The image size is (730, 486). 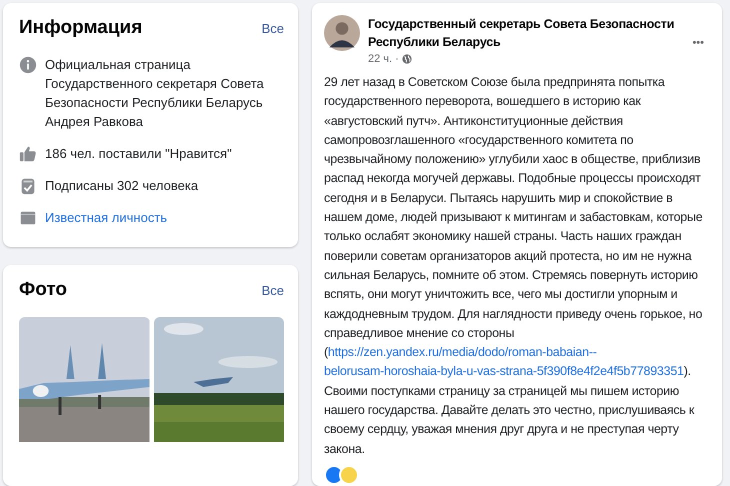 I want to click on more-options-button: •••, so click(x=698, y=43).